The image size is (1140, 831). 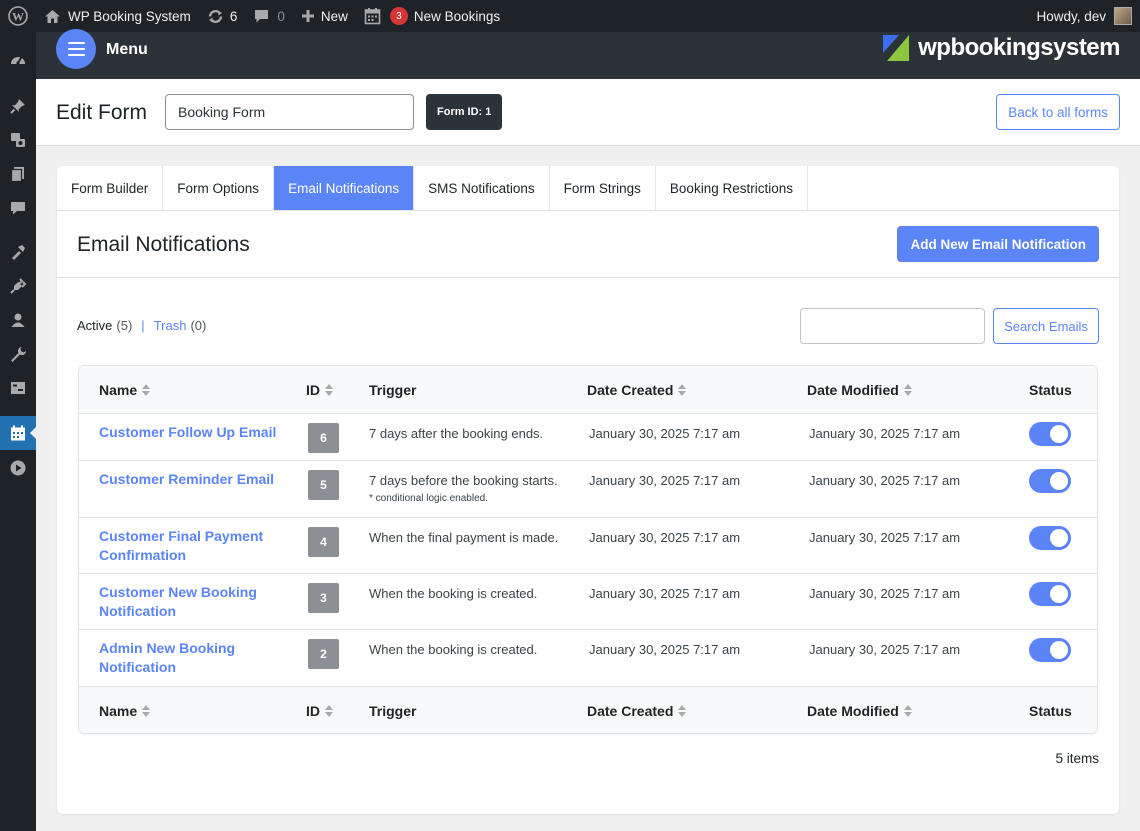 What do you see at coordinates (76, 49) in the screenshot?
I see `hamburger-menu-icon` at bounding box center [76, 49].